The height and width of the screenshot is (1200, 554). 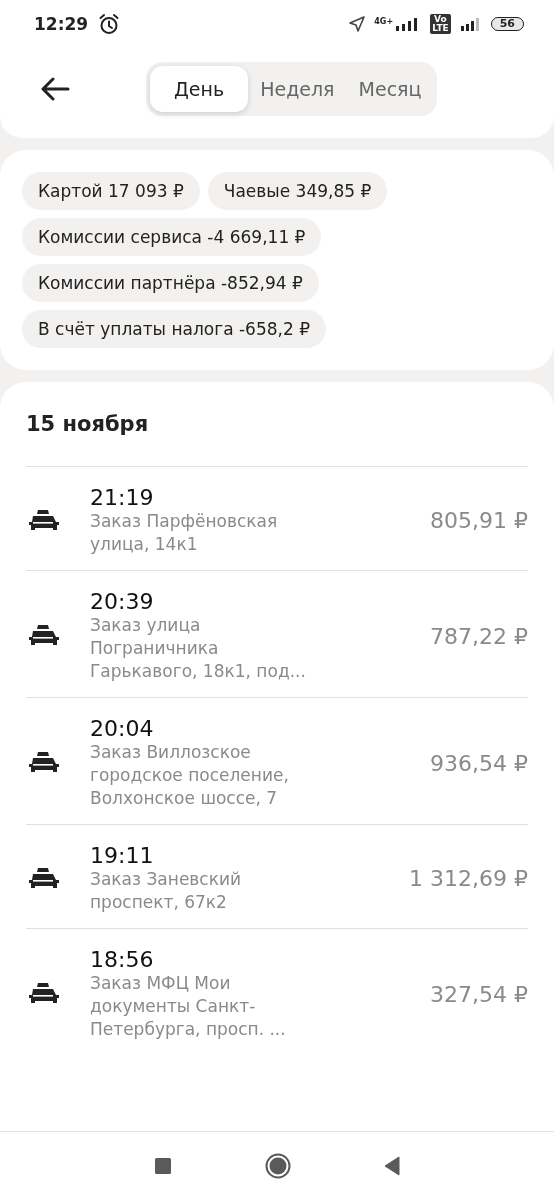 What do you see at coordinates (122, 497) in the screenshot?
I see `order-time: 21:19` at bounding box center [122, 497].